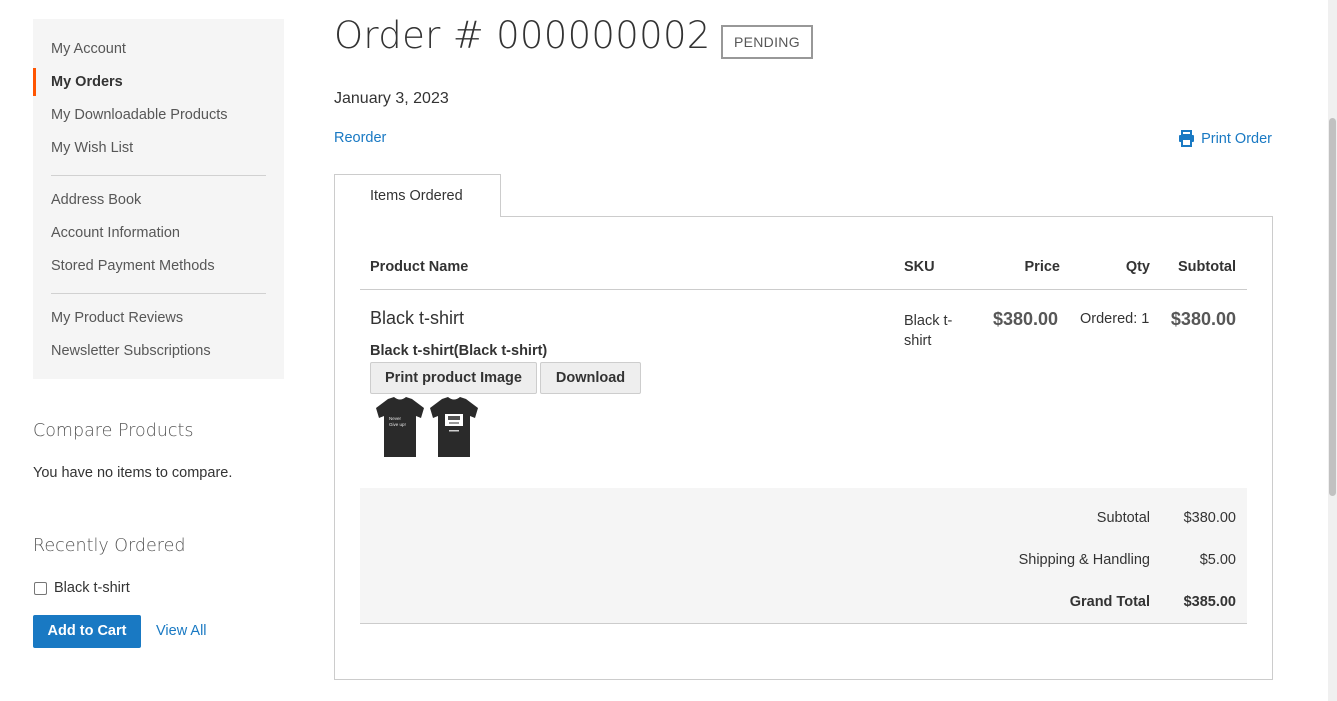 Image resolution: width=1337 pixels, height=701 pixels. I want to click on shipping-label: Shipping & Handling, so click(1084, 560).